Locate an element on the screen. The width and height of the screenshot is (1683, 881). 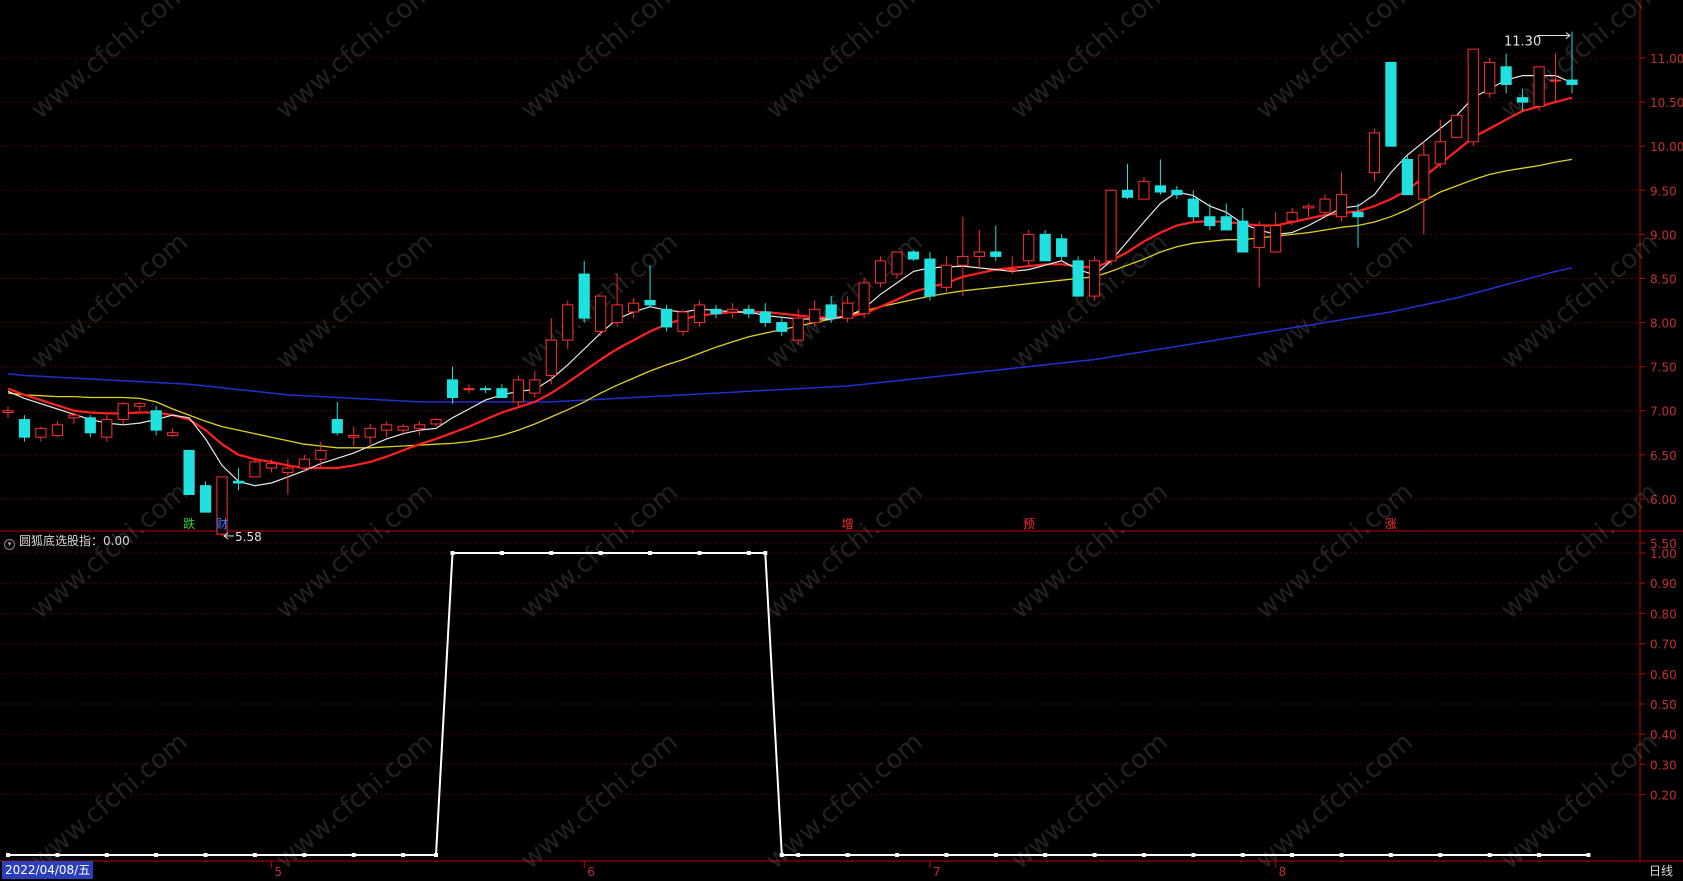
time-tick-label: 7 is located at coordinates (937, 872).